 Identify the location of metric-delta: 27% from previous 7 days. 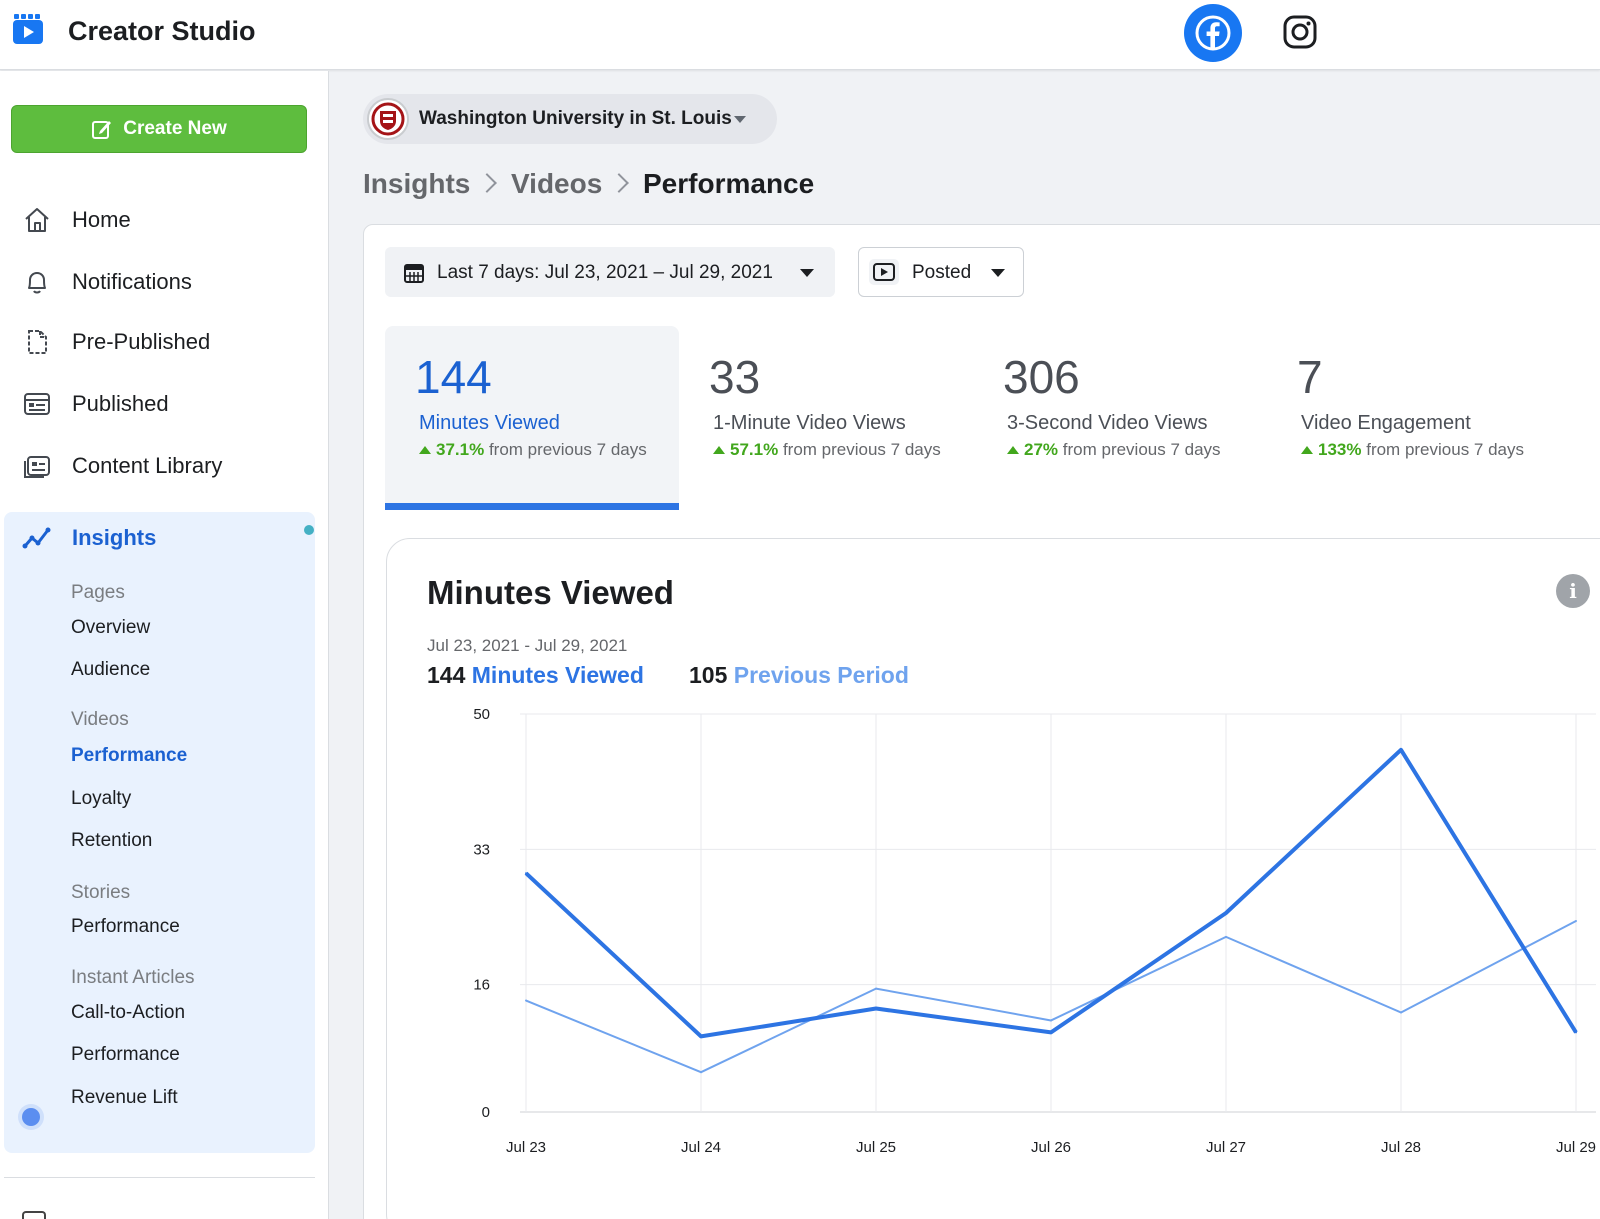
(1114, 450).